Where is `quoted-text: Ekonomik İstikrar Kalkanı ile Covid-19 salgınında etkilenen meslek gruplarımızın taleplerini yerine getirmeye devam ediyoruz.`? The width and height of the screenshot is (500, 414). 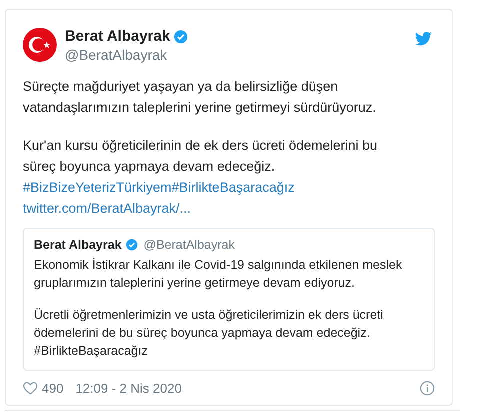
quoted-text: Ekonomik İstikrar Kalkanı ile Covid-19 salgınında etkilenen meslek gruplarımızın taleplerini yerine getirmeye devam ediyoruz. is located at coordinates (219, 274).